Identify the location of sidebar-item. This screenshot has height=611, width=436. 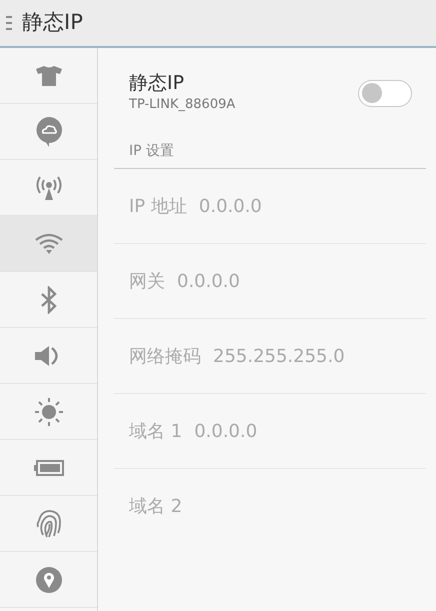
(48, 244).